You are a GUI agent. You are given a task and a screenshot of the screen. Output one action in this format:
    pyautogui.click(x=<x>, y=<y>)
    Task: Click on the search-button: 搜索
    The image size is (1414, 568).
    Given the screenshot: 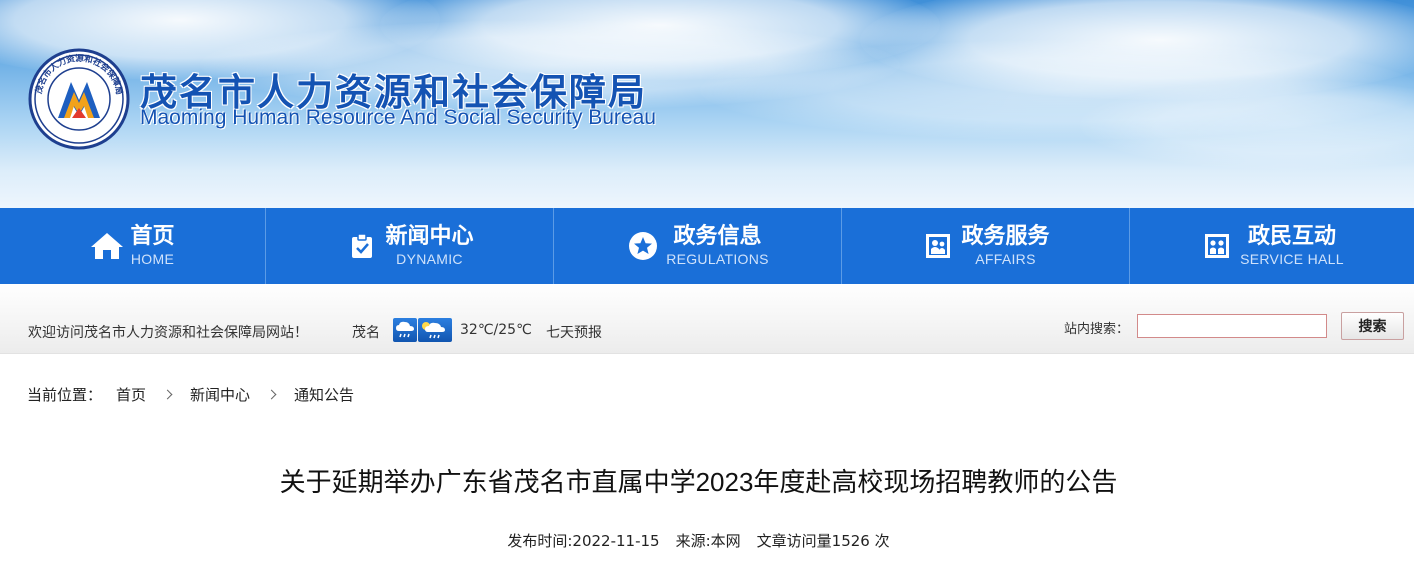 What is the action you would take?
    pyautogui.click(x=1372, y=326)
    